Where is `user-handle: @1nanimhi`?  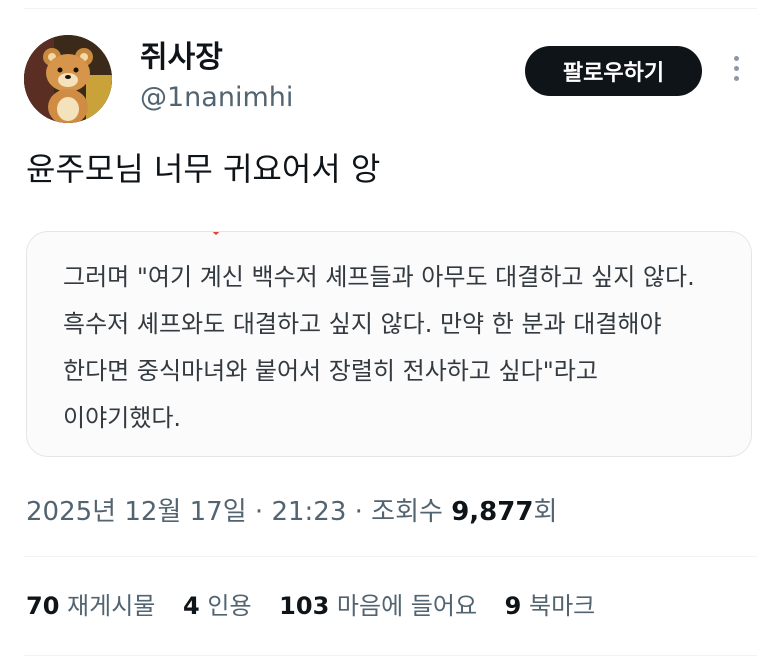
user-handle: @1nanimhi is located at coordinates (216, 98).